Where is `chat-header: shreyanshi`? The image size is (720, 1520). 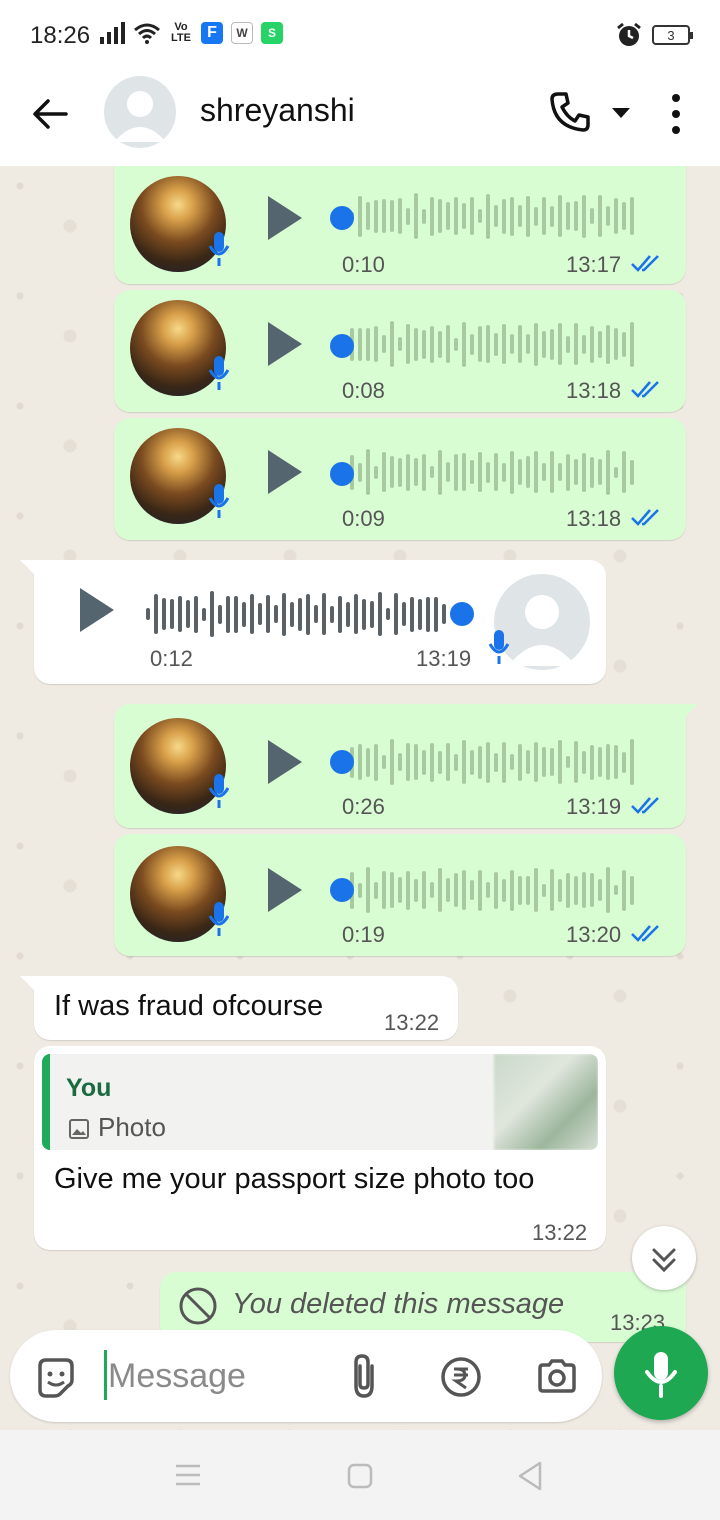 chat-header: shreyanshi is located at coordinates (360, 118).